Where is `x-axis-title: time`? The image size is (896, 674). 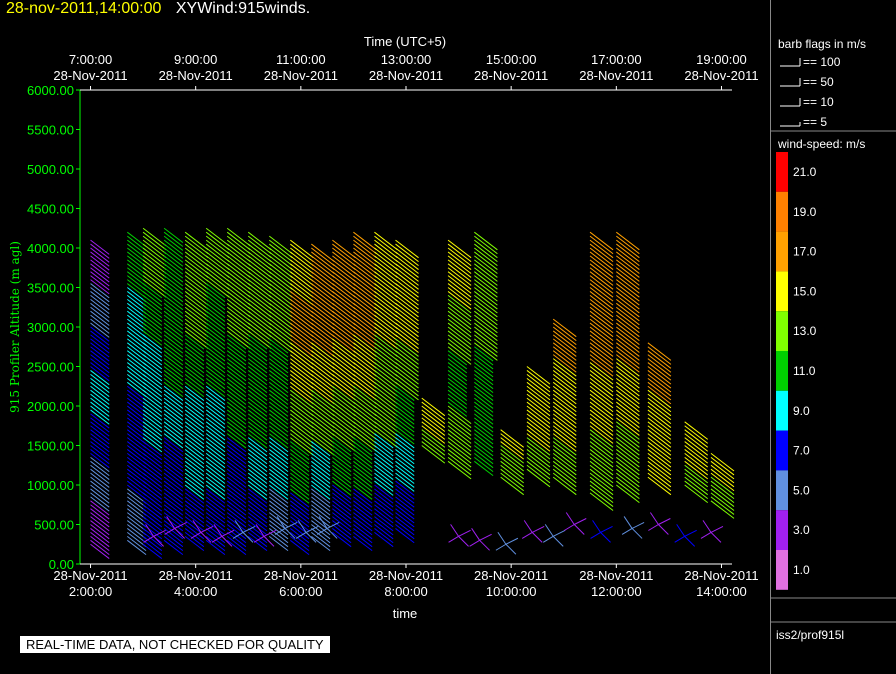 x-axis-title: time is located at coordinates (405, 613).